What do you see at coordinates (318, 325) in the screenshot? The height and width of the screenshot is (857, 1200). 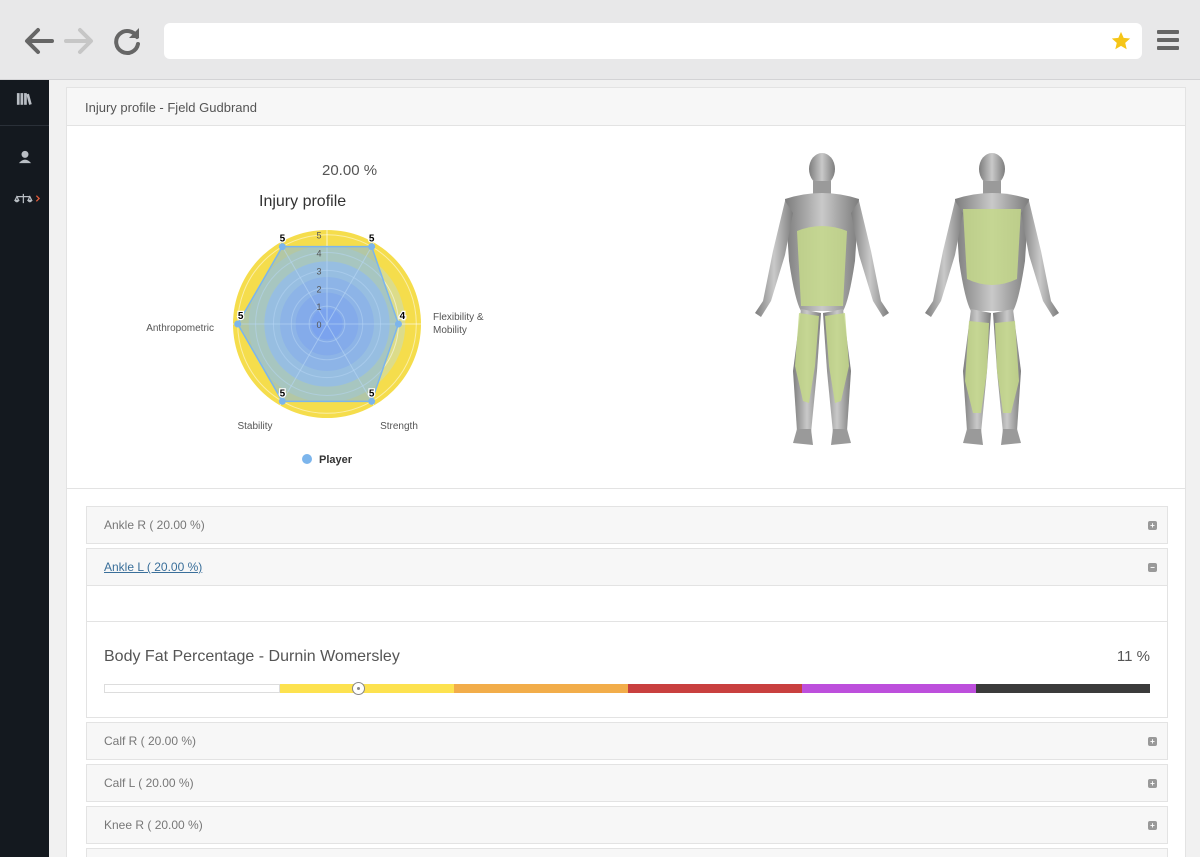 I see `radar-tick-label: 0` at bounding box center [318, 325].